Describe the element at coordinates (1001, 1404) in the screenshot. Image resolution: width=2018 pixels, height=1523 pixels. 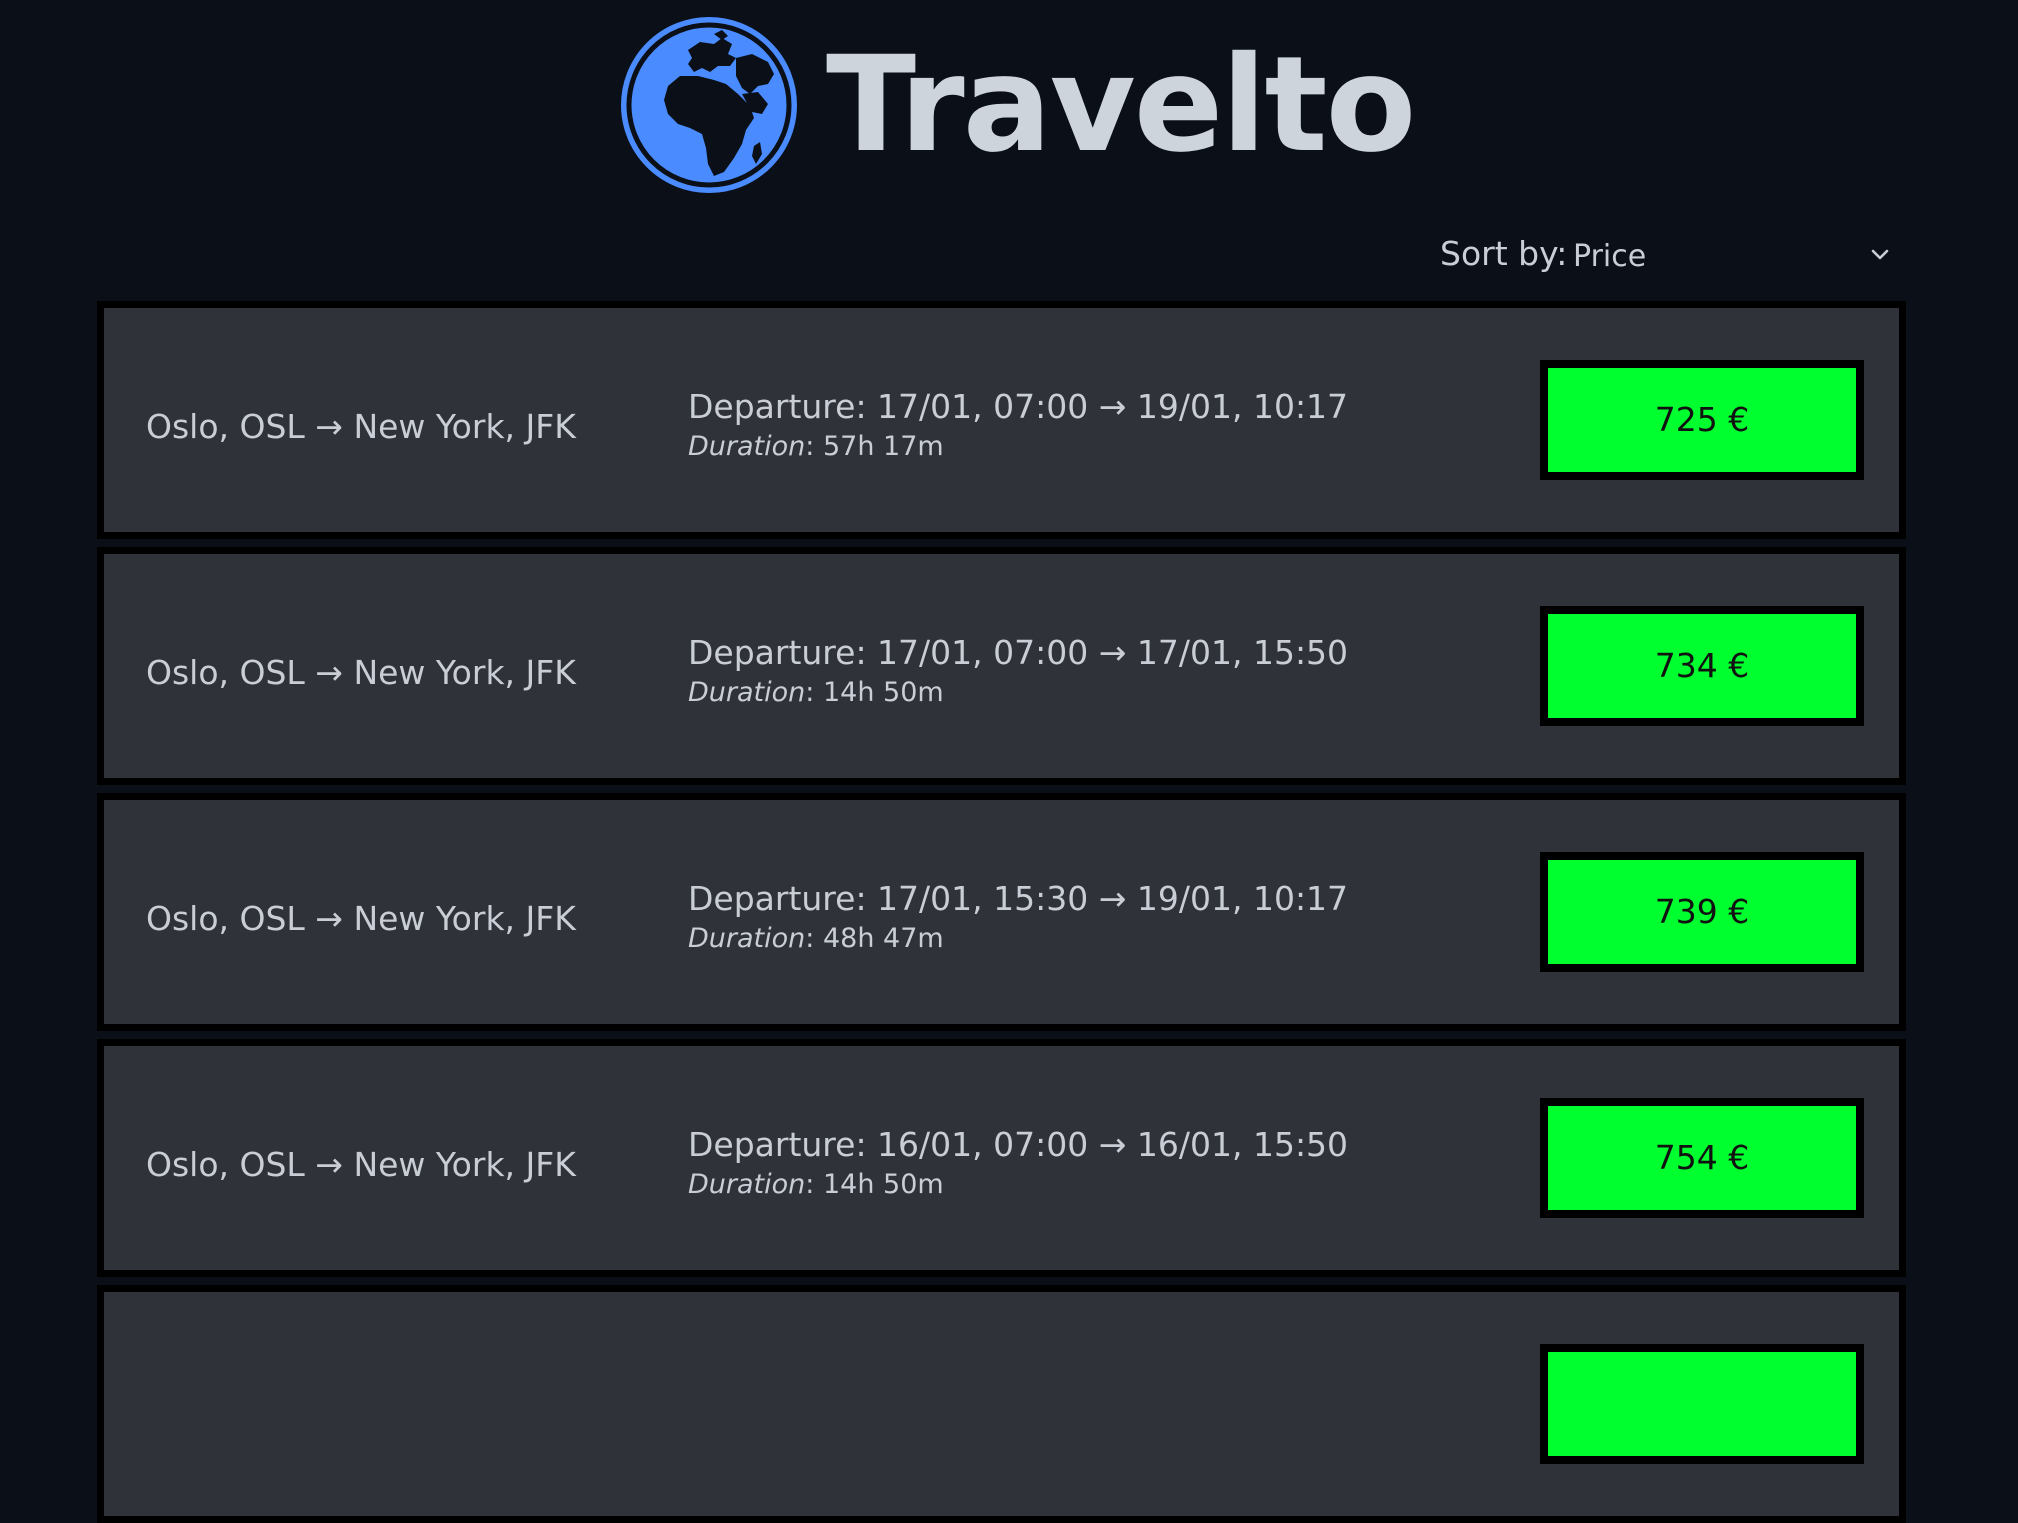
I see `flight-card` at that location.